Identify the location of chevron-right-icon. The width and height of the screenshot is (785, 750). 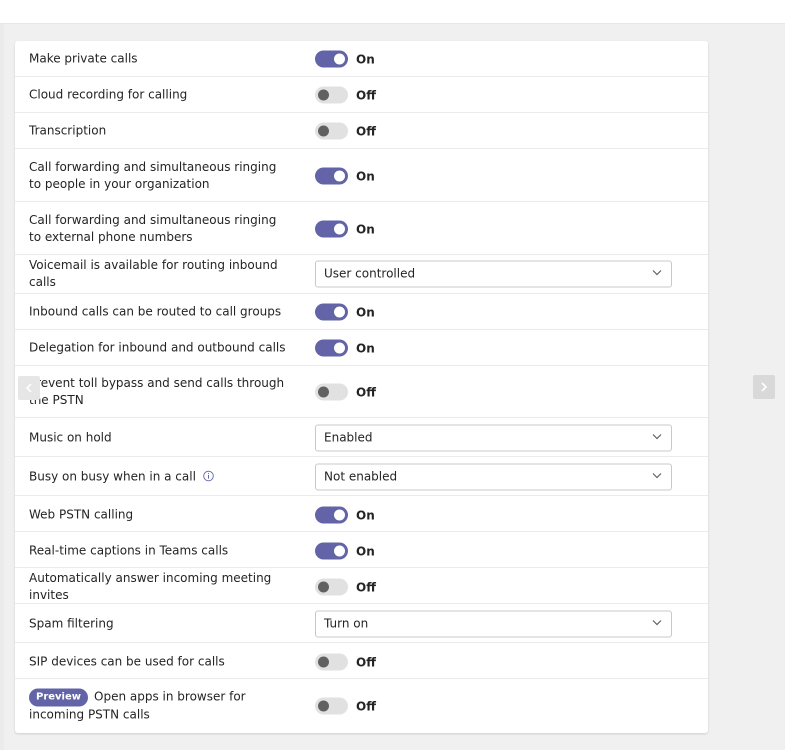
(764, 387).